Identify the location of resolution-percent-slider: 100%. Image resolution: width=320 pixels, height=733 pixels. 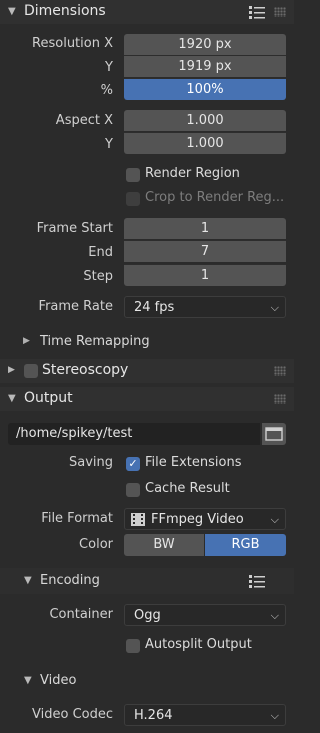
(205, 89).